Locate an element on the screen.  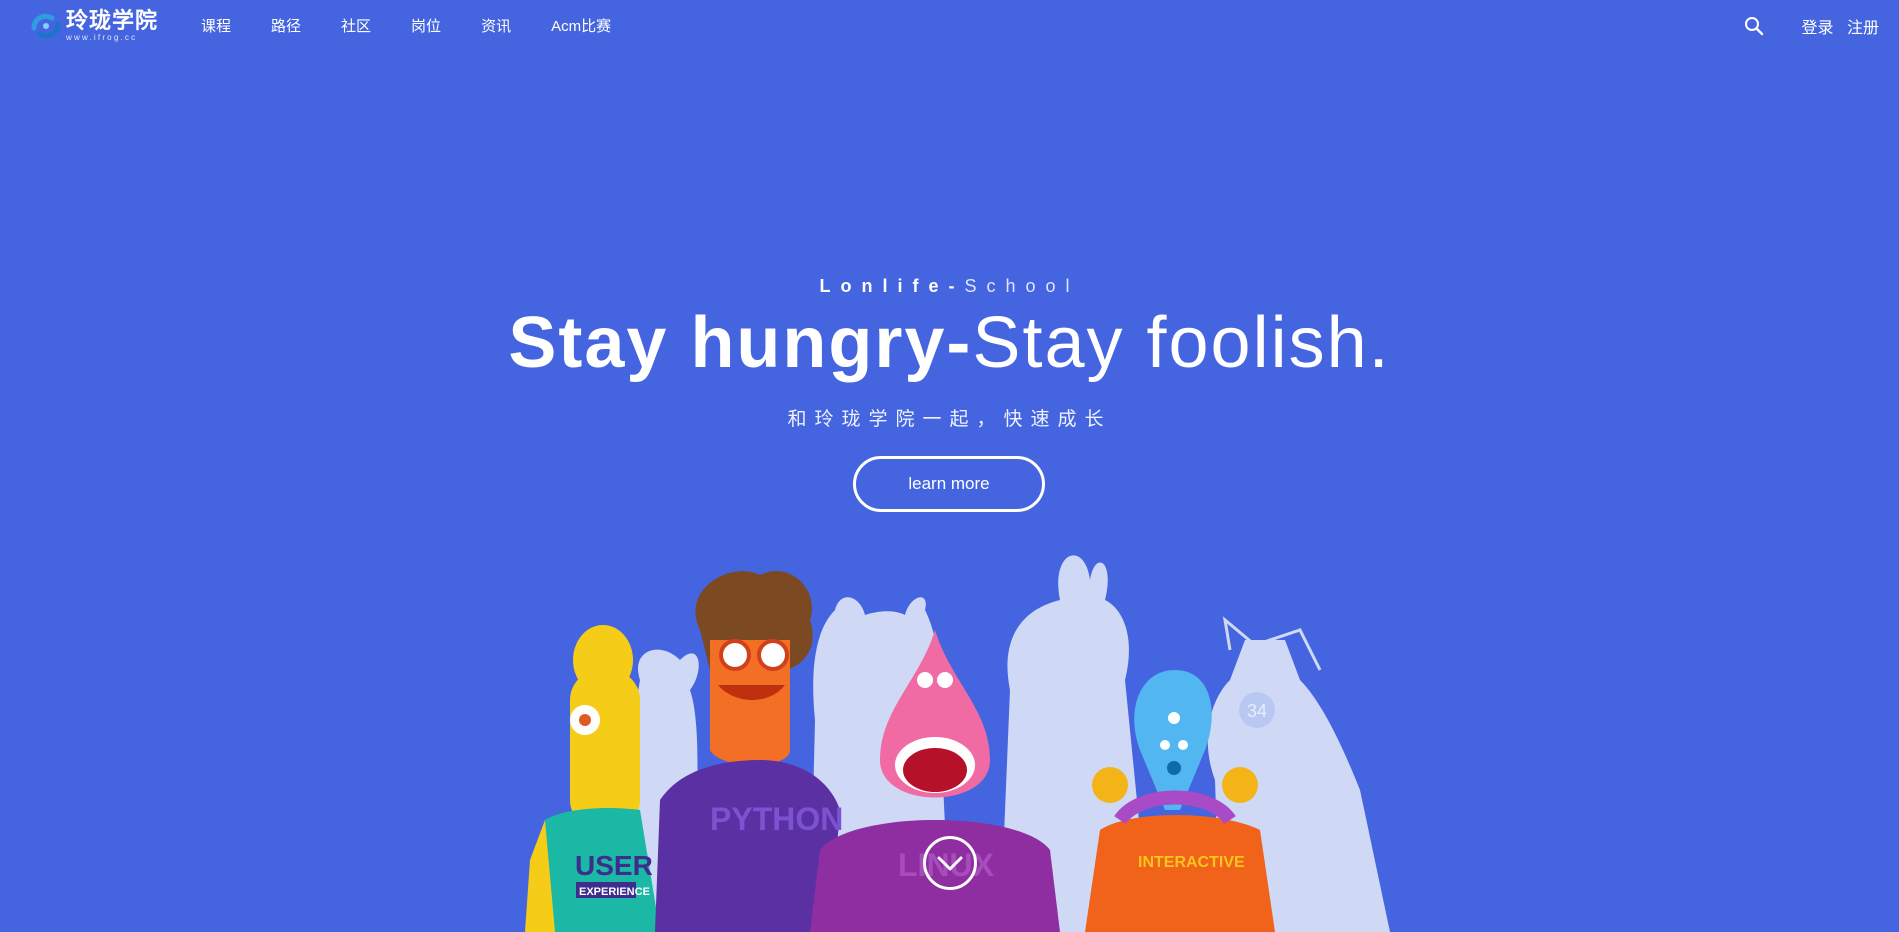
header-actions: 登录 注册 is located at coordinates (1811, 26).